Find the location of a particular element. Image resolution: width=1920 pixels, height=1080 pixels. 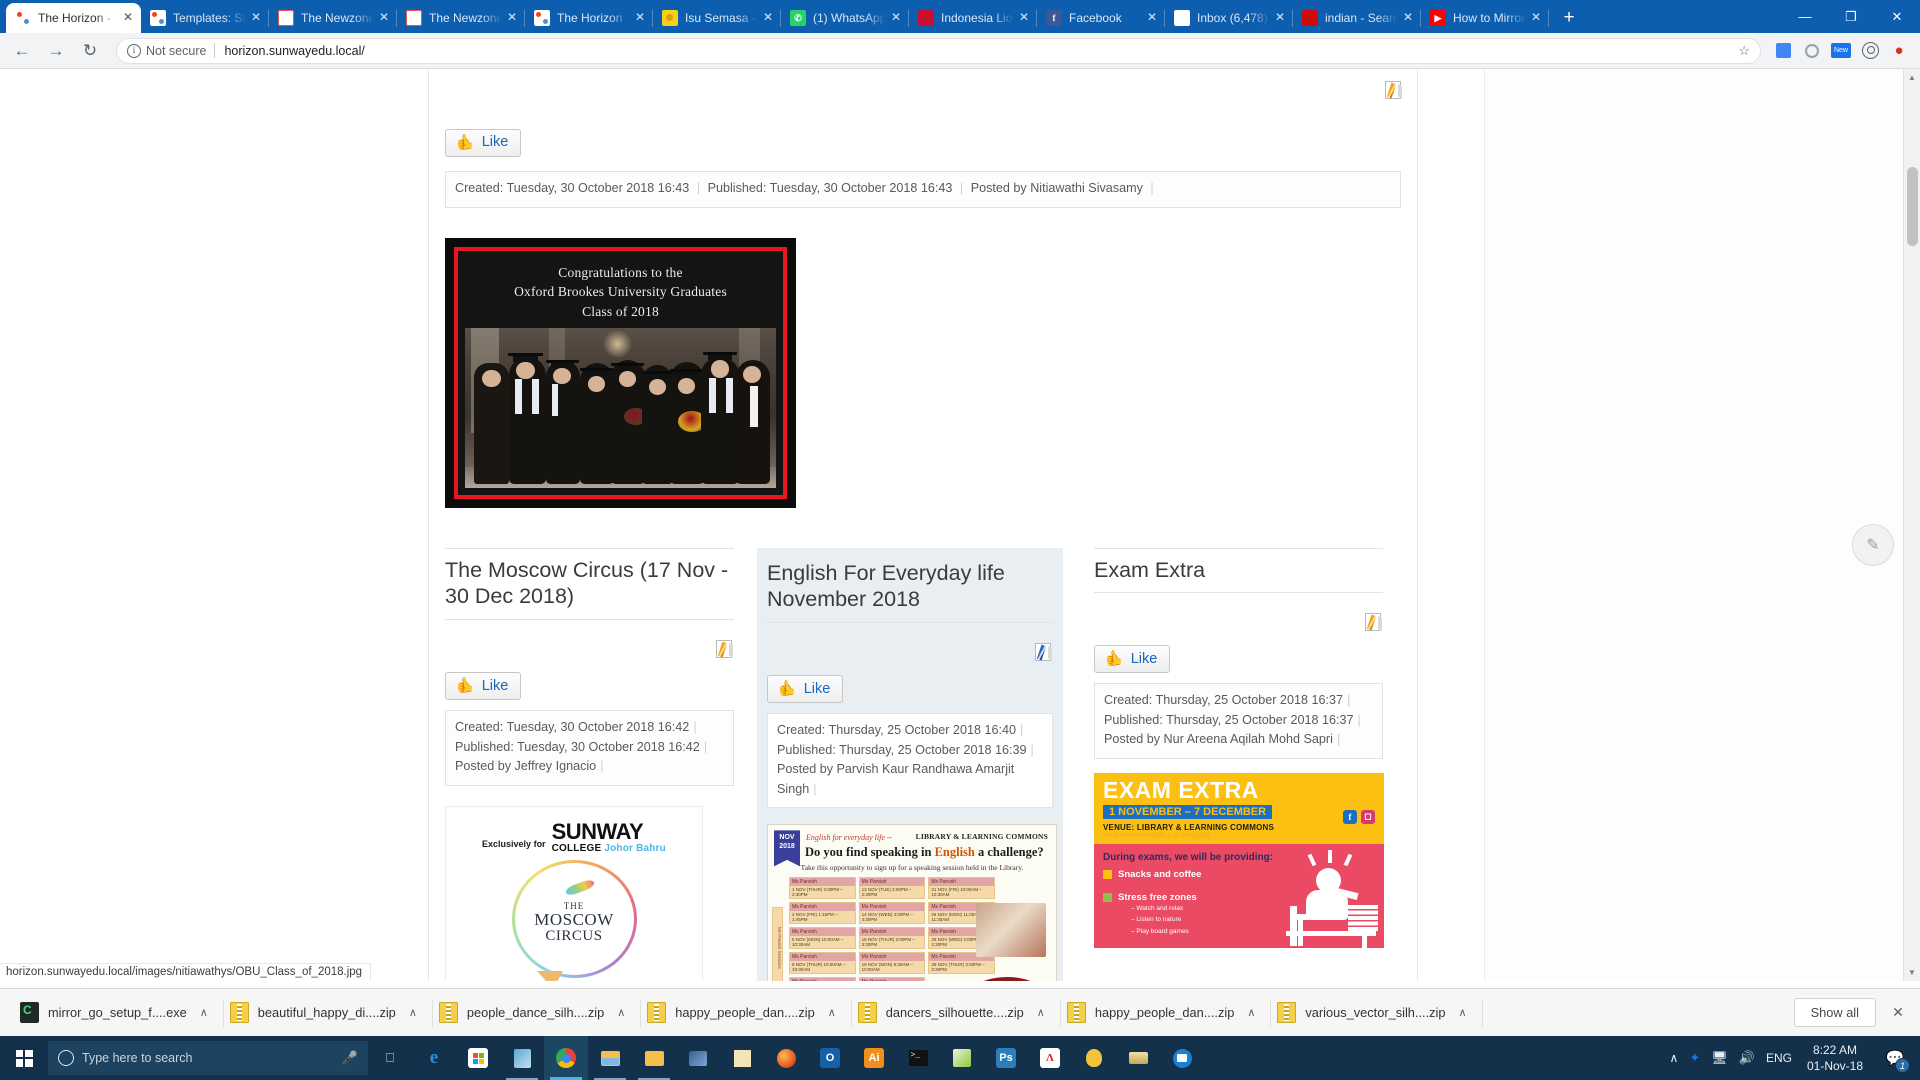

article-title: Exam Extra is located at coordinates (1238, 570).